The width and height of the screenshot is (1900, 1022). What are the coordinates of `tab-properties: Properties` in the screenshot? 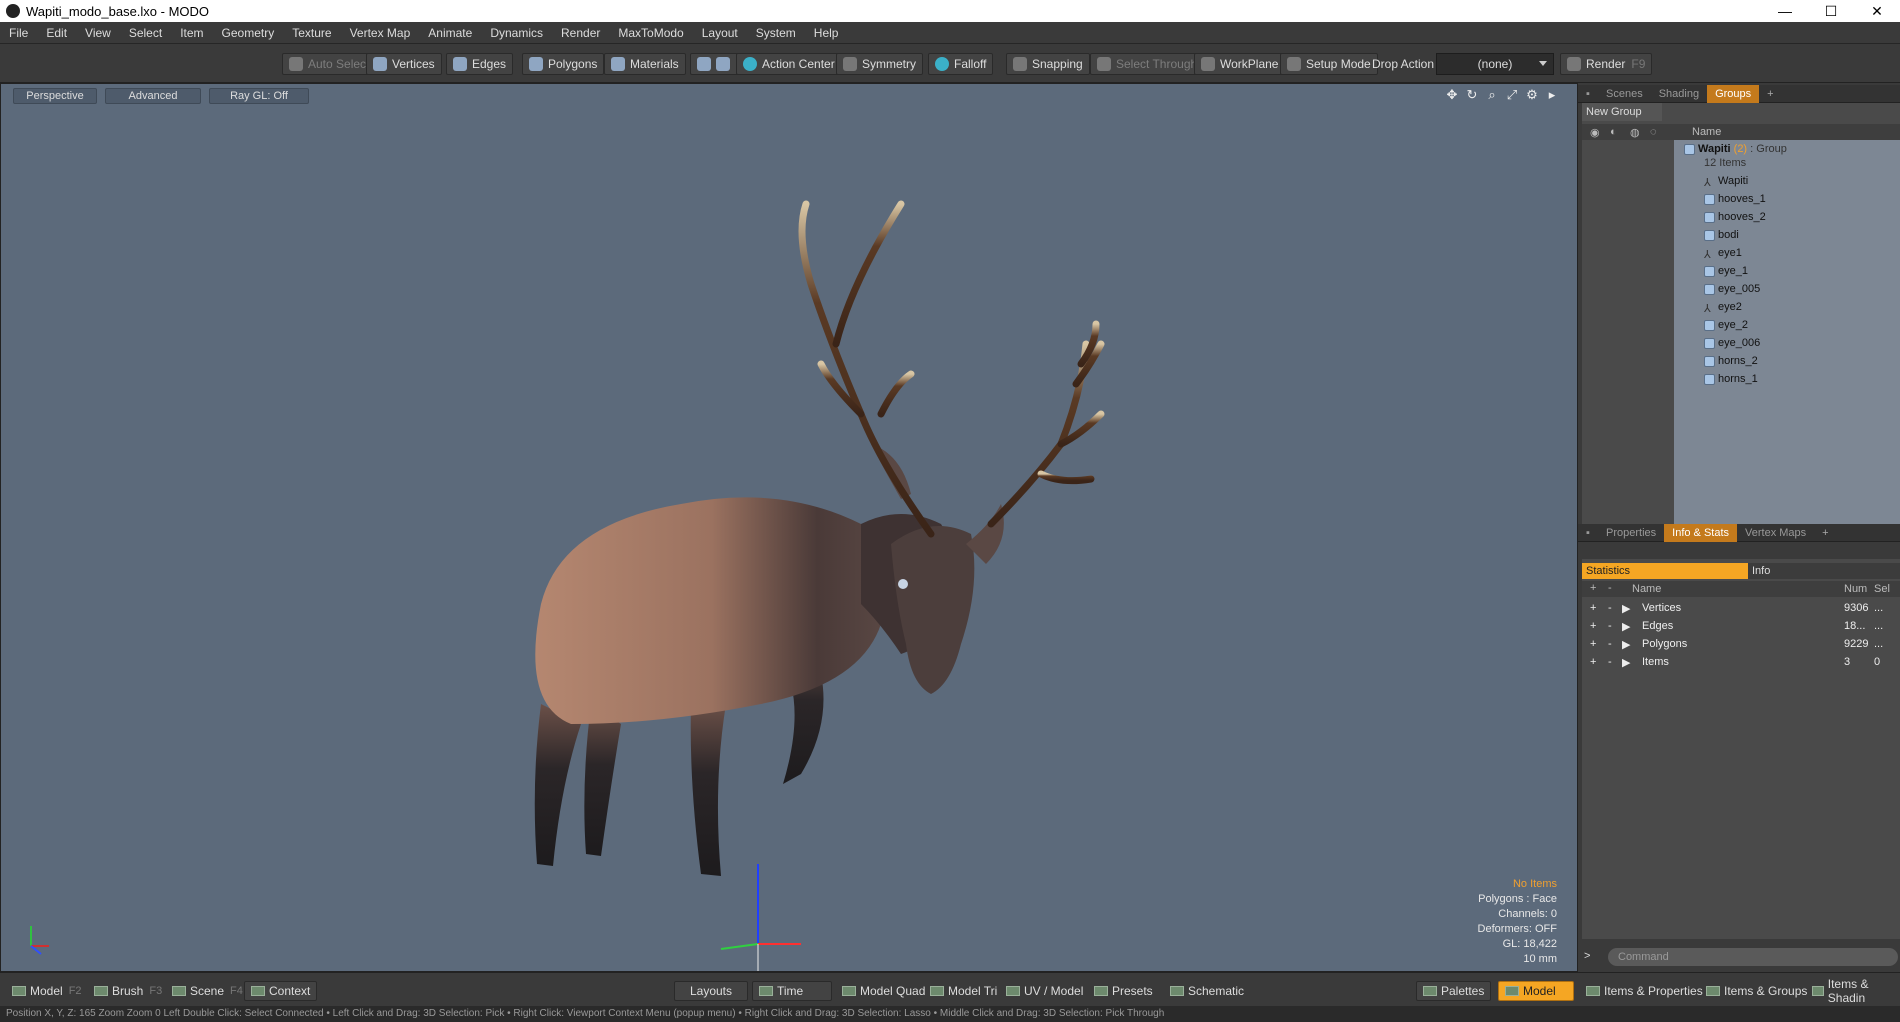 It's located at (1631, 533).